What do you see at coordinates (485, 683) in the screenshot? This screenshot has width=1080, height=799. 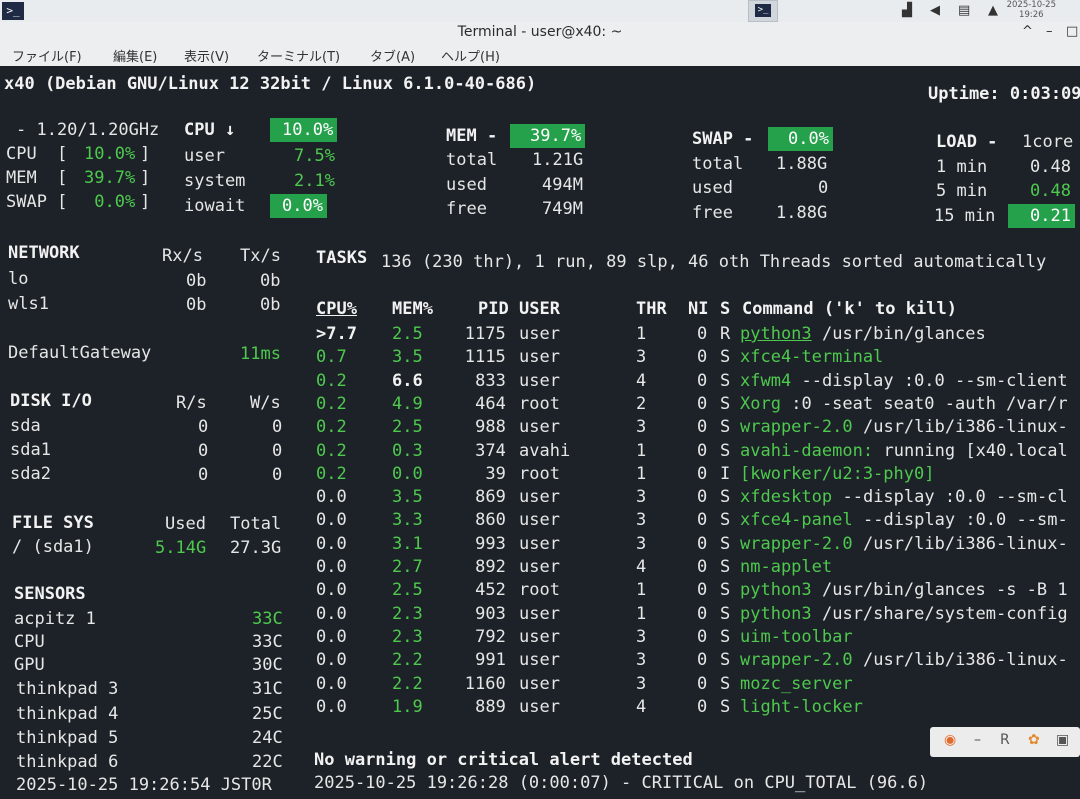 I see `process-pid: 1160` at bounding box center [485, 683].